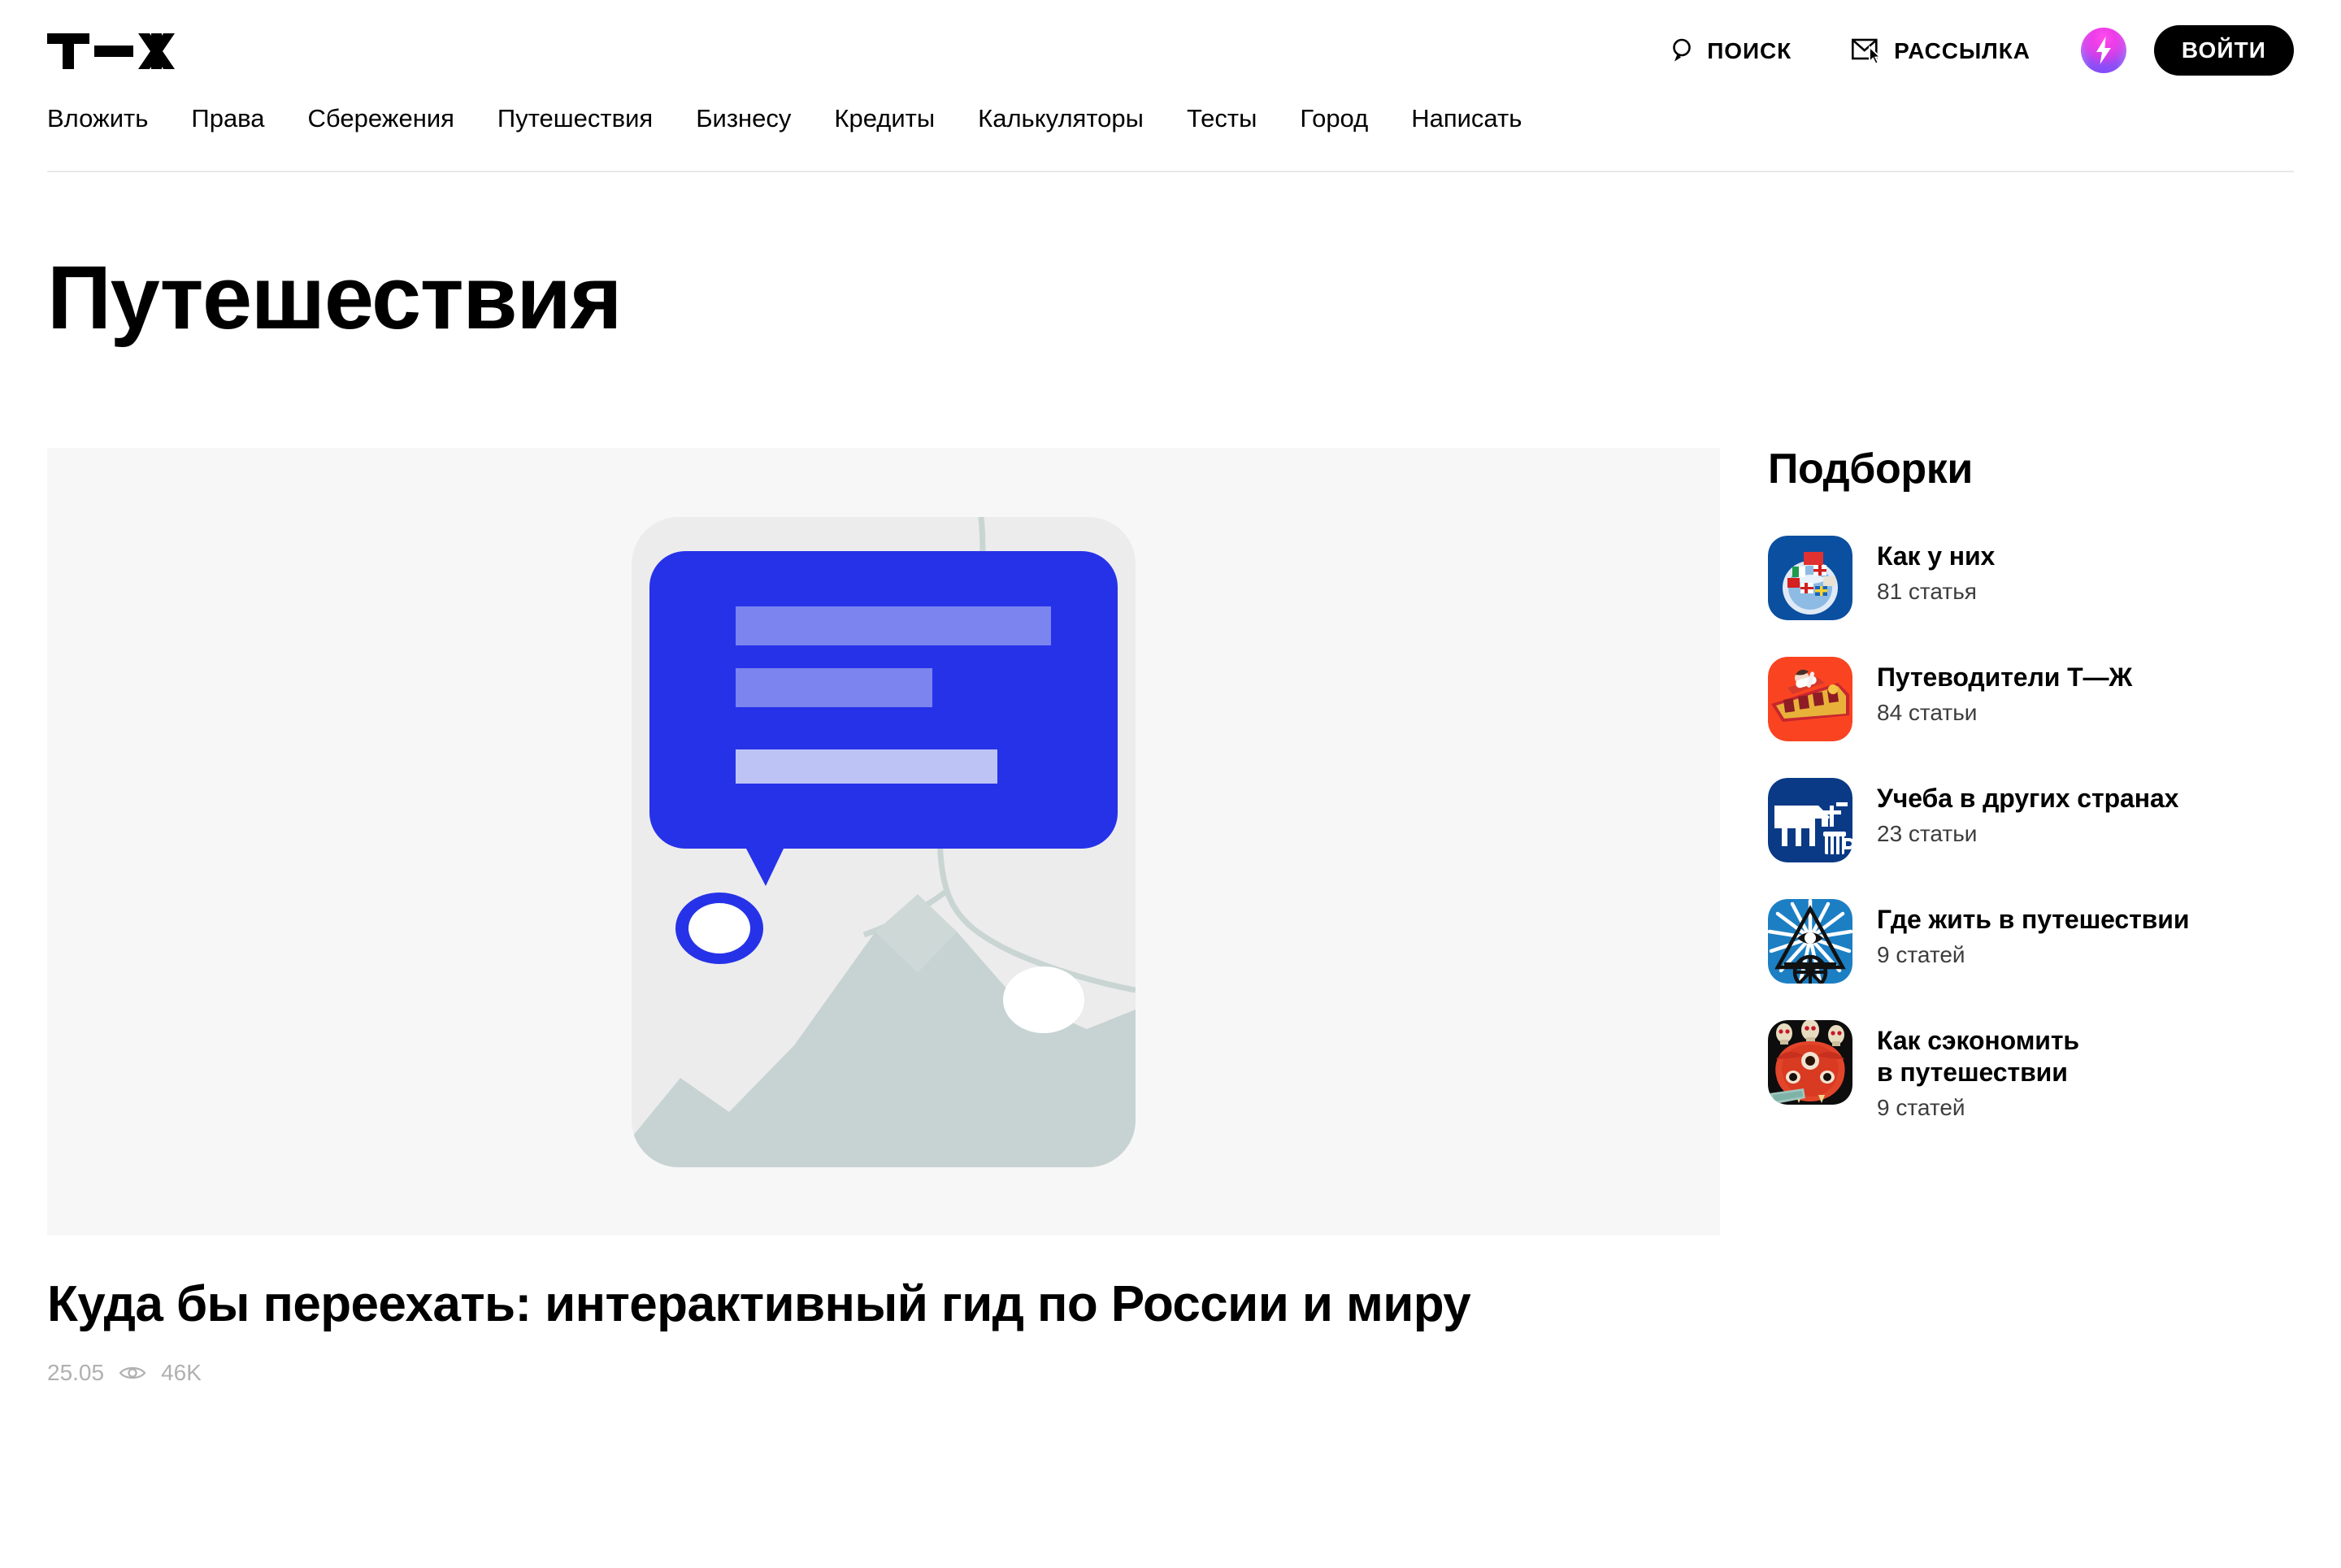  What do you see at coordinates (1870, 469) in the screenshot?
I see `sidebar-title: Подборки` at bounding box center [1870, 469].